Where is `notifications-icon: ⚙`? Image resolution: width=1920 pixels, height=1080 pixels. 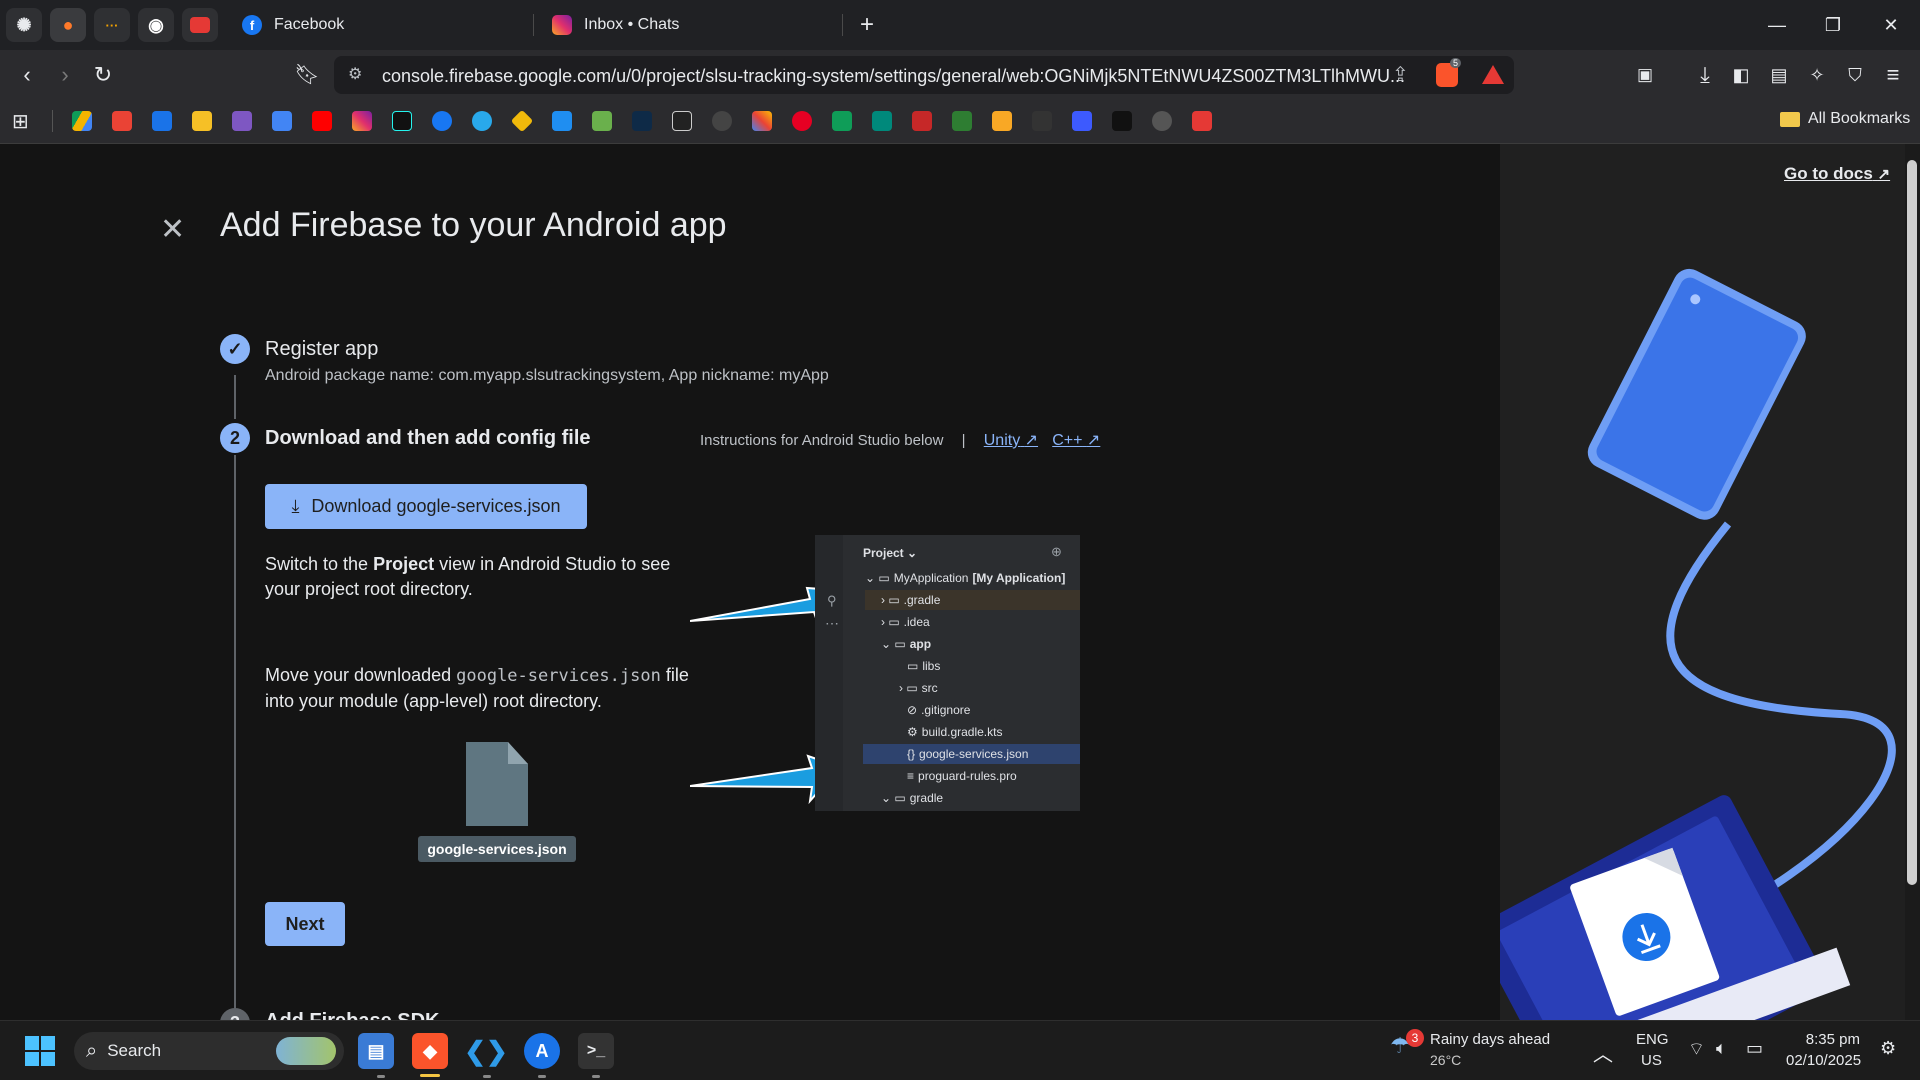
notifications-icon: ⚙ is located at coordinates (1888, 1048).